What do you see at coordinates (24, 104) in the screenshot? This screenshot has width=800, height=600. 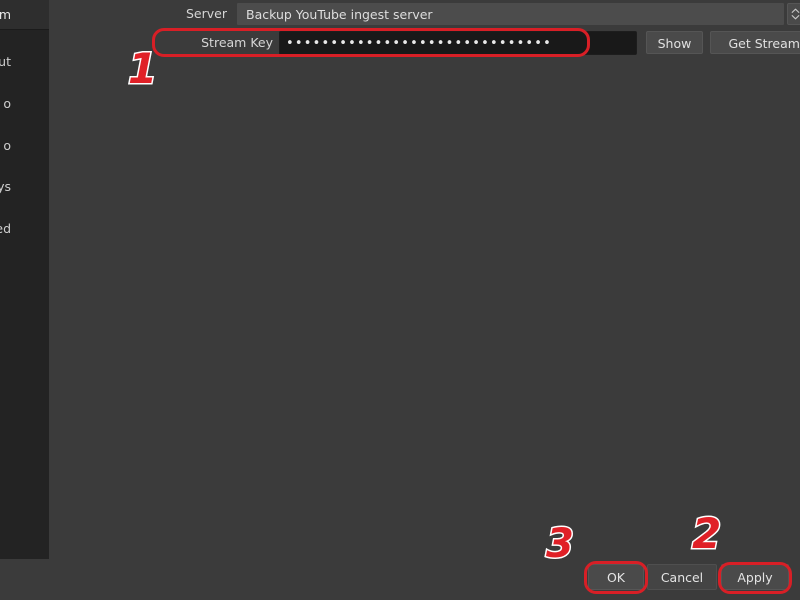 I see `sidebar-item-audio: o` at bounding box center [24, 104].